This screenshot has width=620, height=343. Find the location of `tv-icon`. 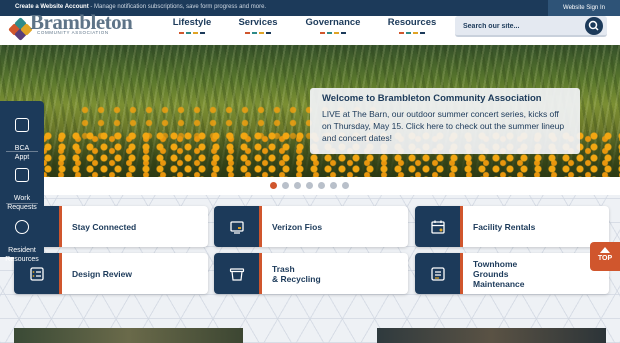

tv-icon is located at coordinates (236, 227).